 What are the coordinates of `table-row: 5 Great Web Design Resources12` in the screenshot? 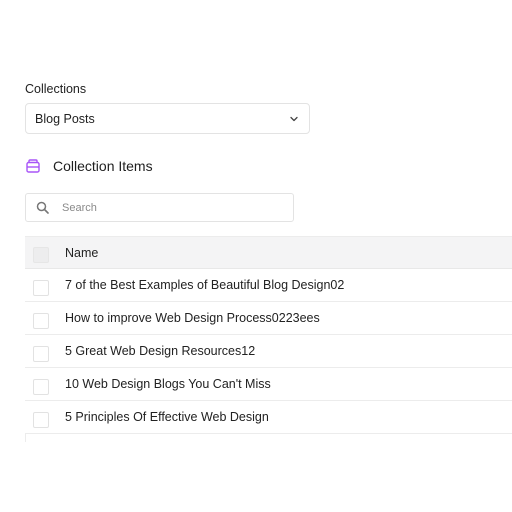 It's located at (268, 351).